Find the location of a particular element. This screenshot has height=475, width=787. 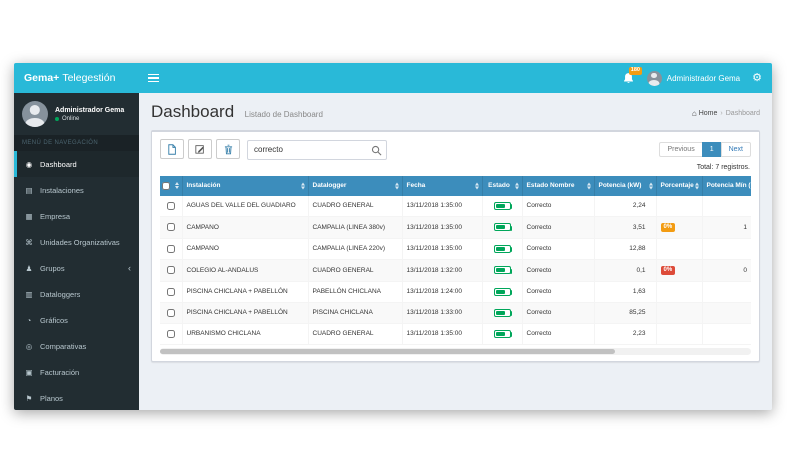

sidebar-item-planos: ⚑ Planos is located at coordinates (76, 397).